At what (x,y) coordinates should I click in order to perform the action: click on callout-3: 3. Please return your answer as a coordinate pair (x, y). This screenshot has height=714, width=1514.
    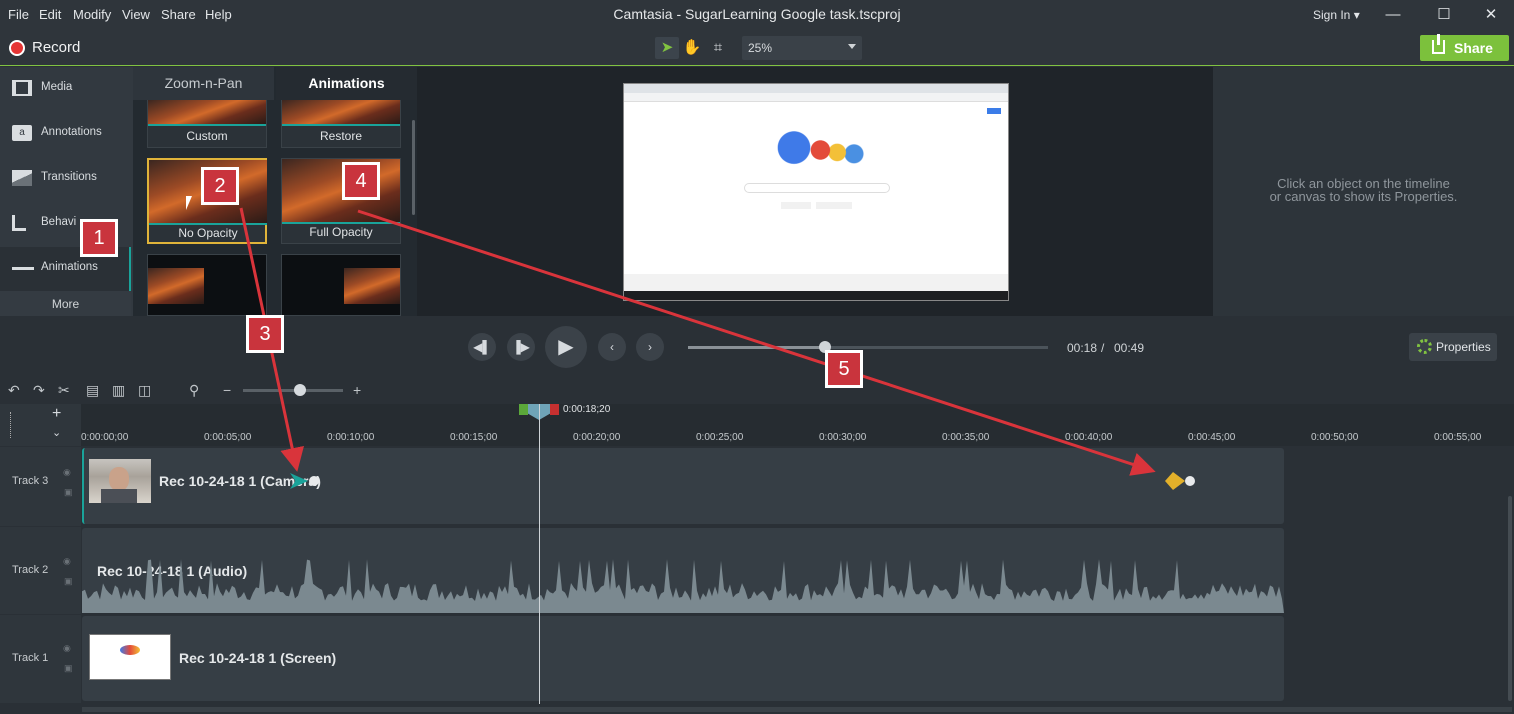
    Looking at the image, I should click on (265, 334).